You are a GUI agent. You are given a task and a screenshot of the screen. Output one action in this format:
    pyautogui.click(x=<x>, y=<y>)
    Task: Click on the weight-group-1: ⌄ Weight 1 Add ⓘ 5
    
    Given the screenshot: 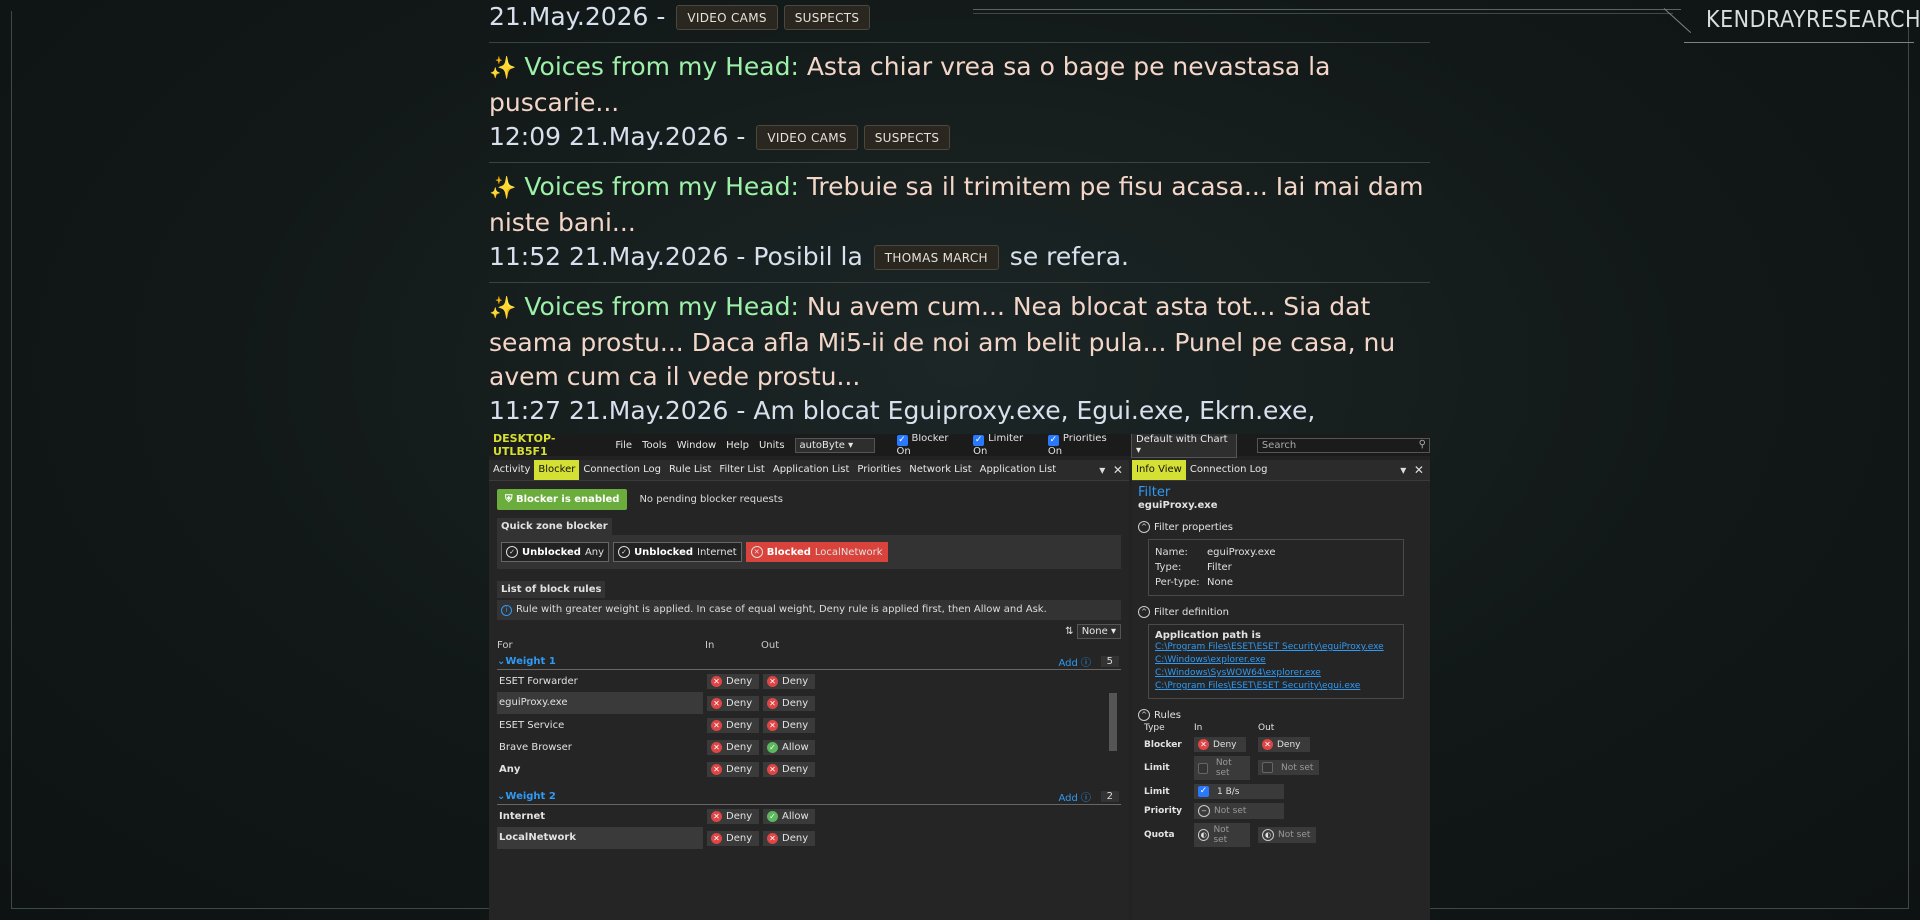 What is the action you would take?
    pyautogui.click(x=809, y=661)
    